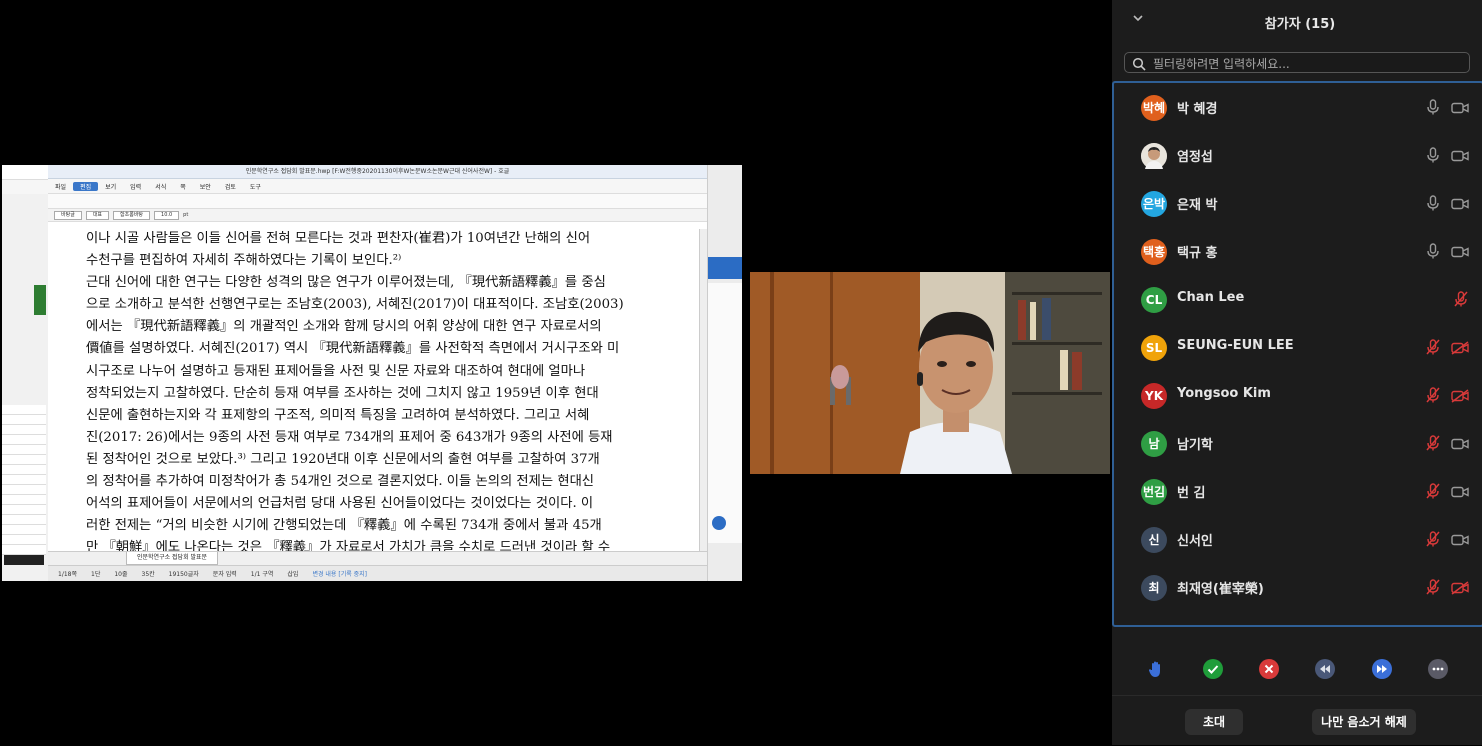 Image resolution: width=1482 pixels, height=746 pixels. What do you see at coordinates (1308, 63) in the screenshot?
I see `filter-input` at bounding box center [1308, 63].